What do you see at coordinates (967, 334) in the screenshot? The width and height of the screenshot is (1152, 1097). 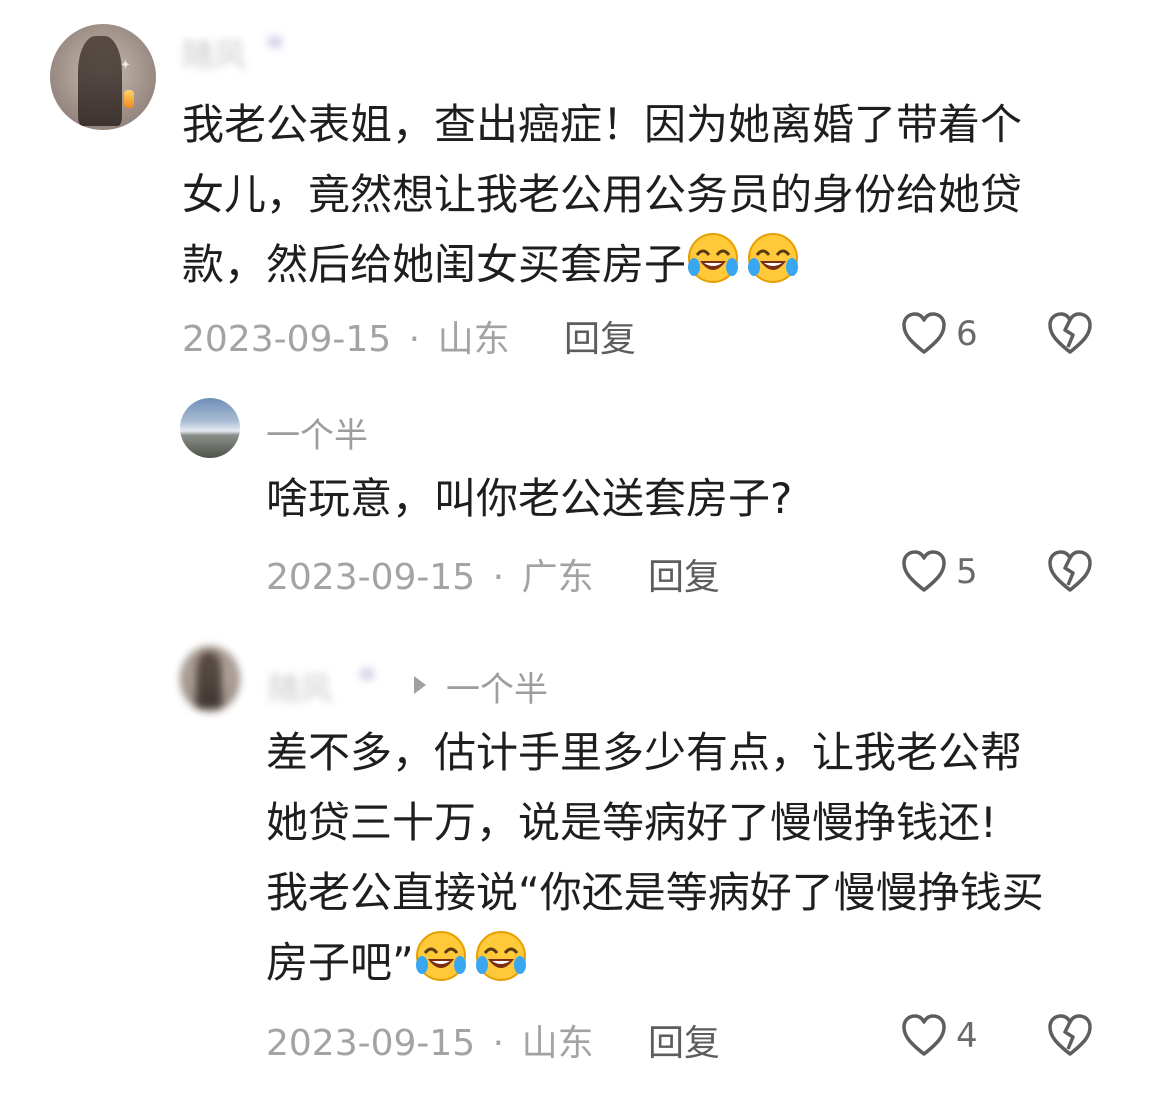 I see `like-count: 6` at bounding box center [967, 334].